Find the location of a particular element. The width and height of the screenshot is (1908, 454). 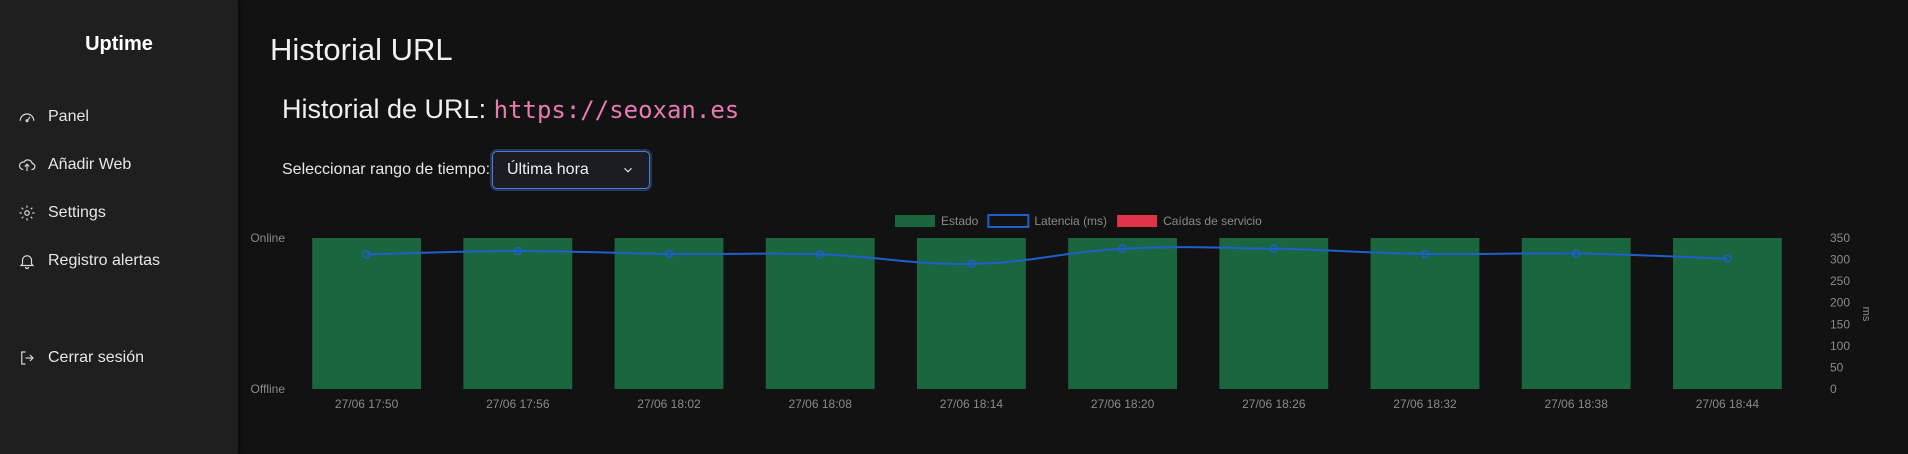

x-tick-label-1: 27/06 17:56 is located at coordinates (518, 404).